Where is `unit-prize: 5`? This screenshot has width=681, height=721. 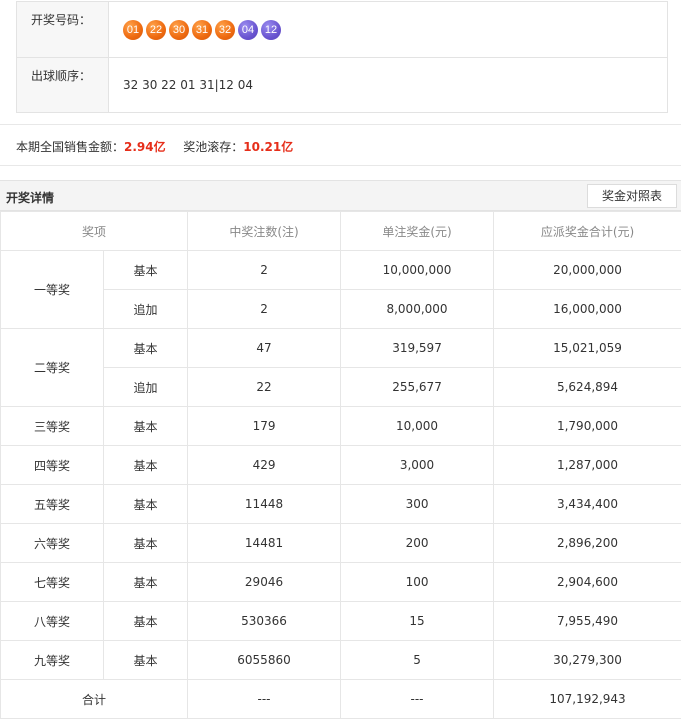 unit-prize: 5 is located at coordinates (417, 660).